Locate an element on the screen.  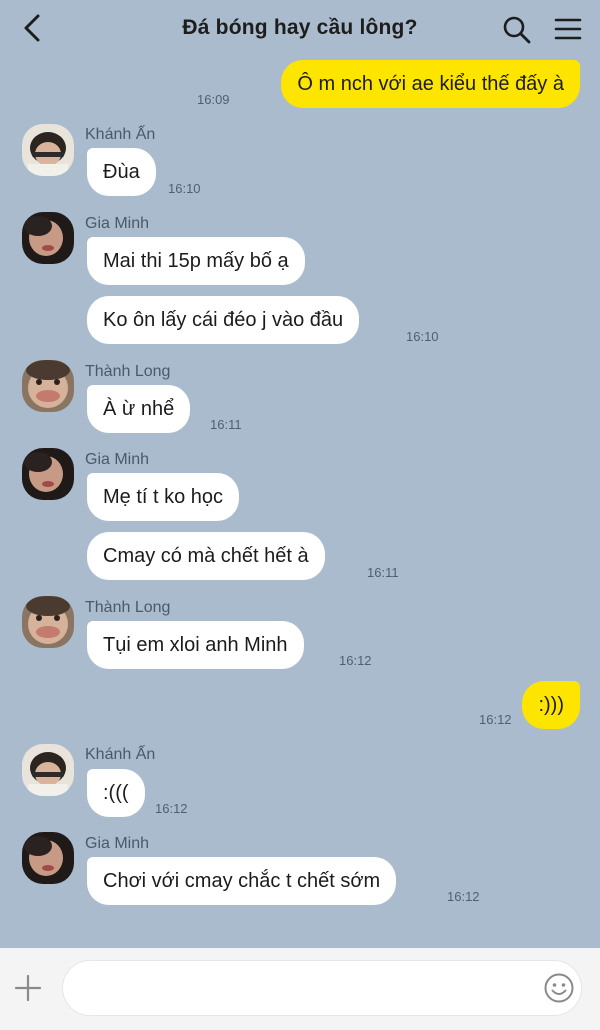
outgoing-message-bubble: Ô m nch với ae kiểu thế đấy à is located at coordinates (430, 84).